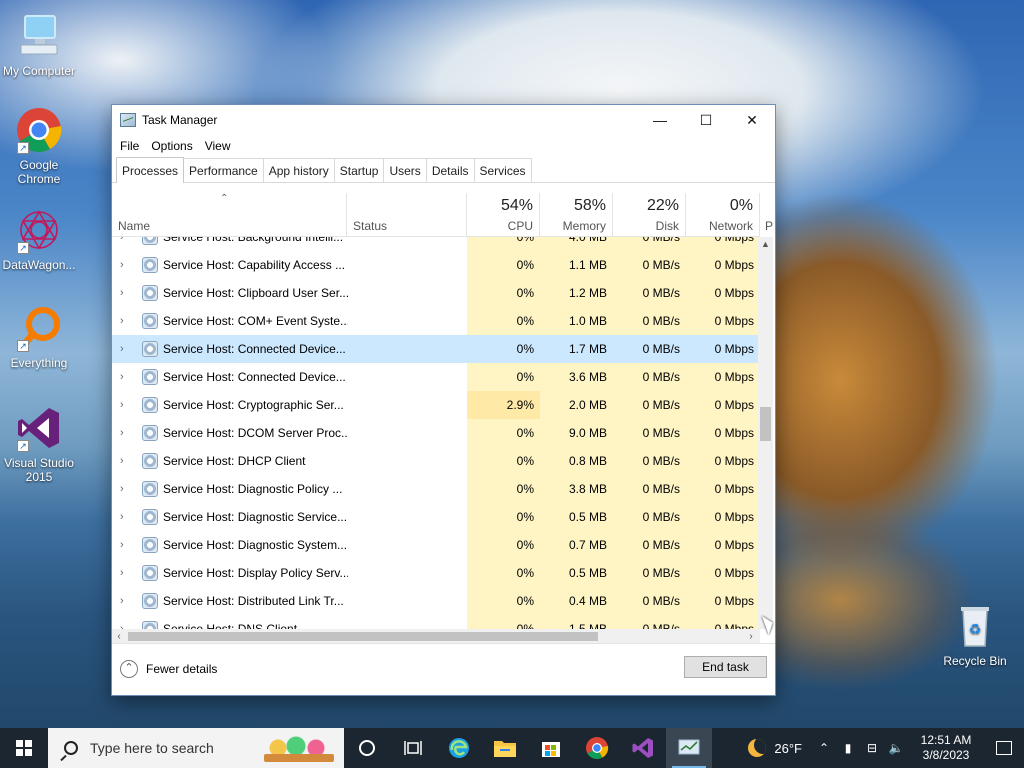 Image resolution: width=1024 pixels, height=768 pixels. I want to click on taskbar-task-manager, so click(689, 748).